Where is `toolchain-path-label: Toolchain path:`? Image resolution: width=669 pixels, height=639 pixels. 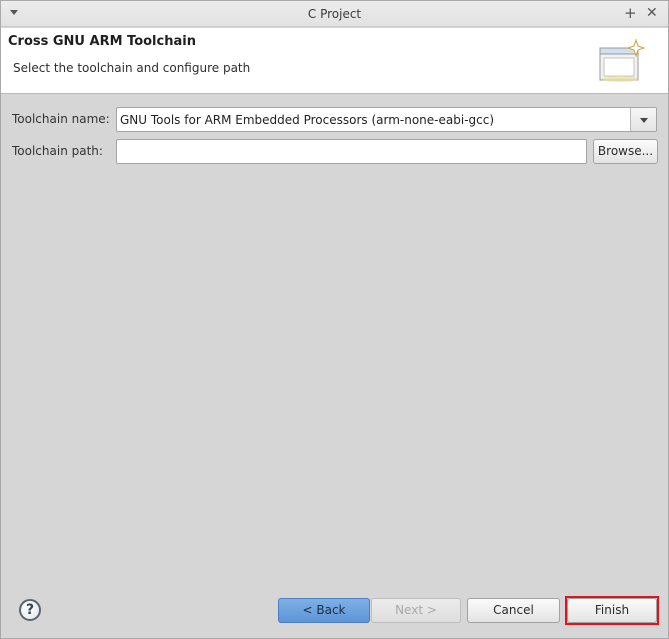 toolchain-path-label: Toolchain path: is located at coordinates (57, 151).